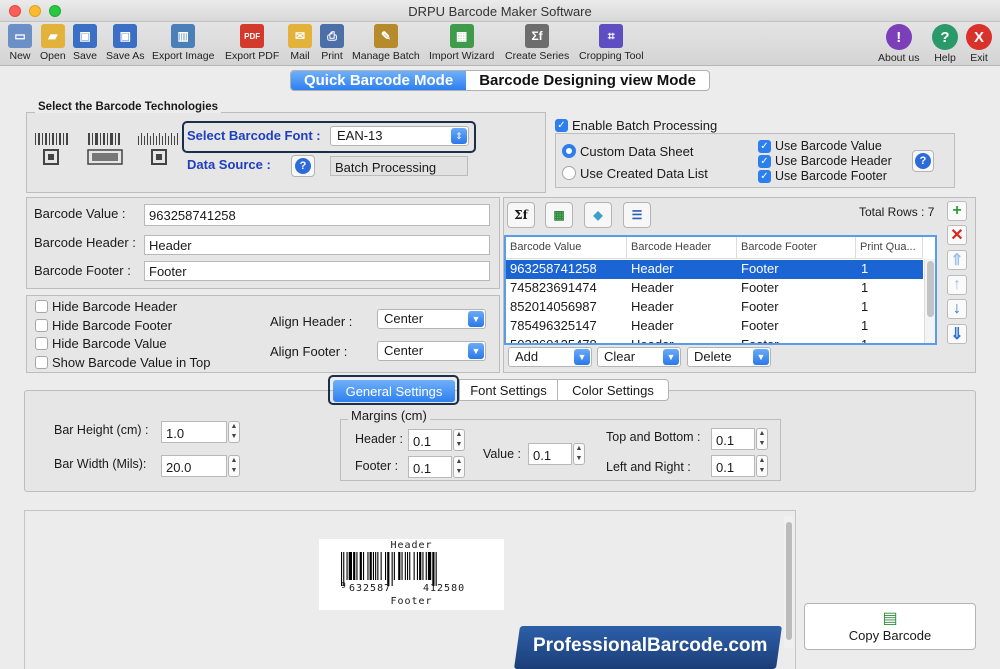  I want to click on tab-color-settings: Color Settings, so click(613, 390).